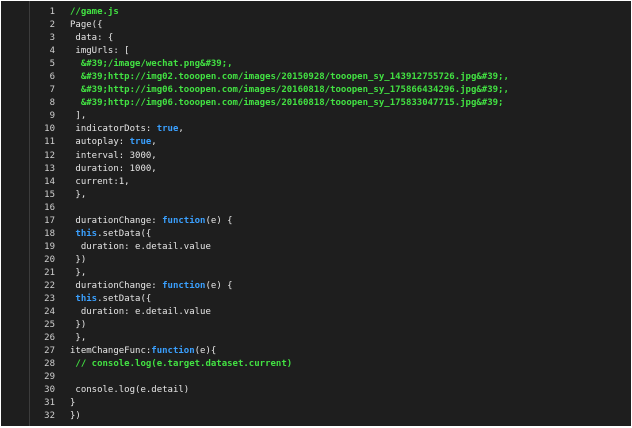  Describe the element at coordinates (330, 116) in the screenshot. I see `code-line: 9 ],` at that location.